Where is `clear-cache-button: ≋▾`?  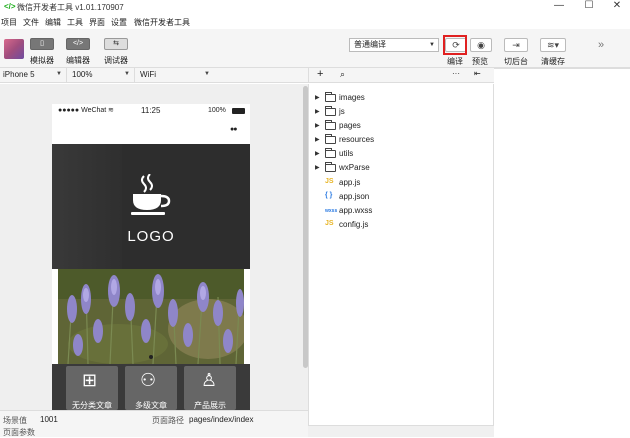 clear-cache-button: ≋▾ is located at coordinates (553, 45).